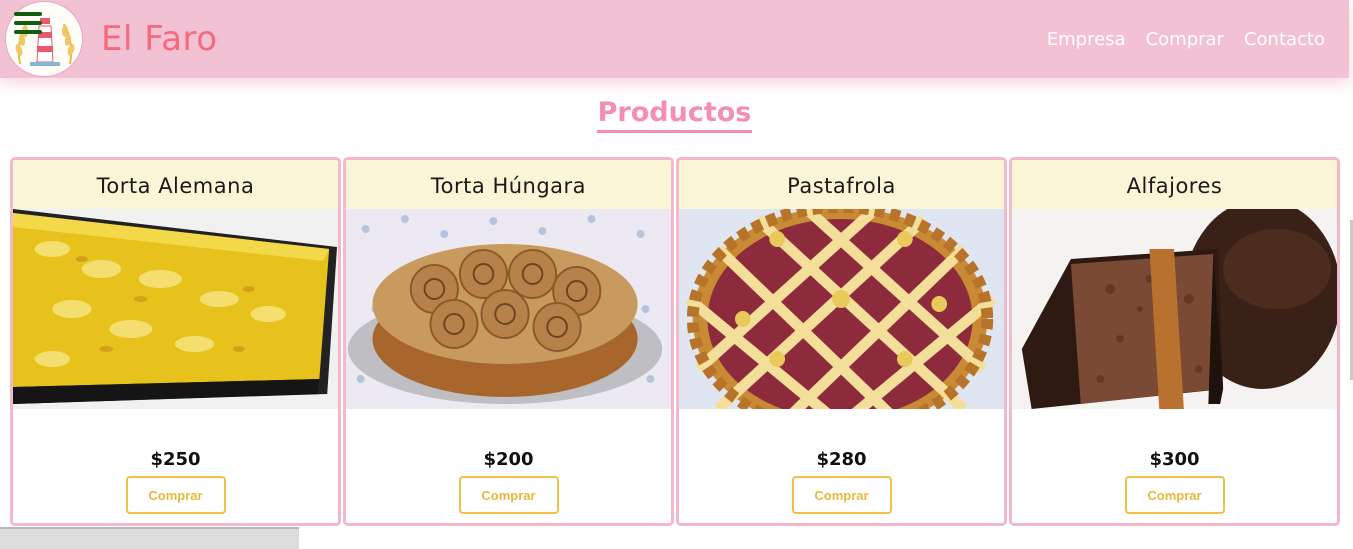 The image size is (1353, 549). I want to click on torta-alemana-photo, so click(175, 309).